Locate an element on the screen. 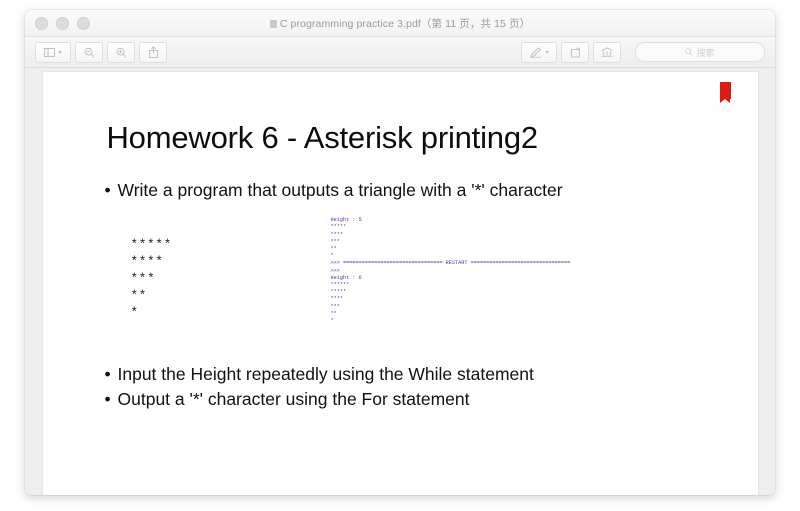 This screenshot has height=511, width=800. toolbar-left-group is located at coordinates (101, 52).